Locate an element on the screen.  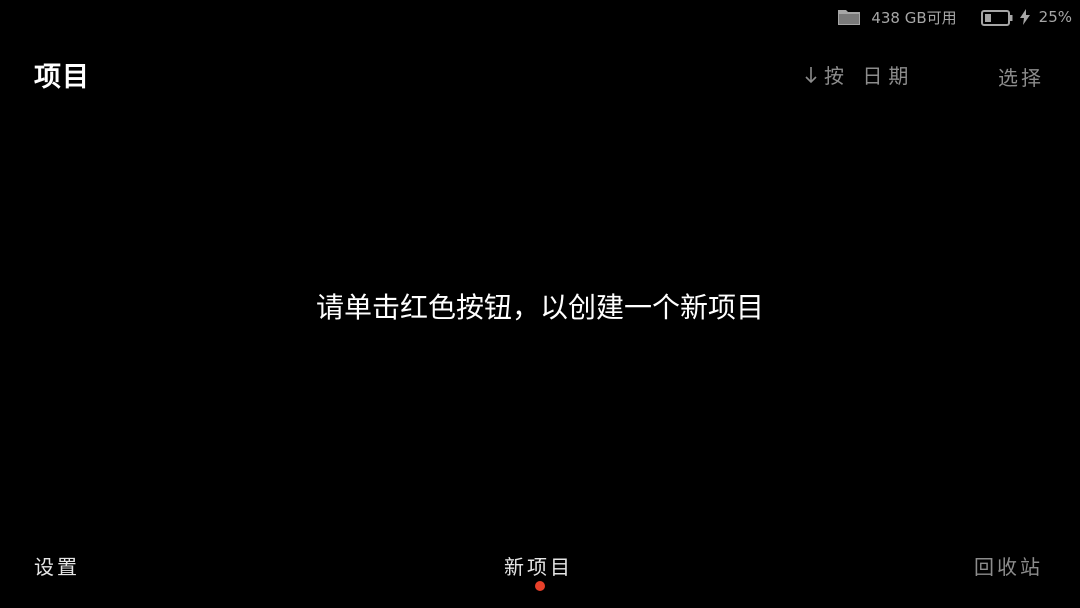
folder-icon is located at coordinates (849, 17).